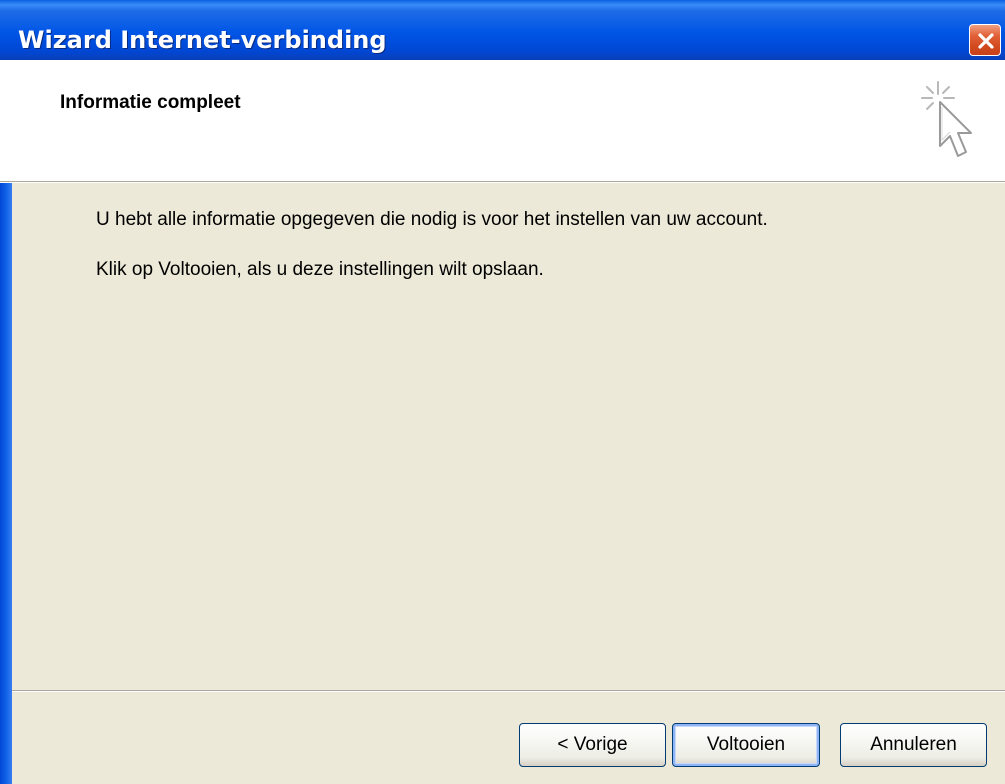  I want to click on close-button, so click(985, 40).